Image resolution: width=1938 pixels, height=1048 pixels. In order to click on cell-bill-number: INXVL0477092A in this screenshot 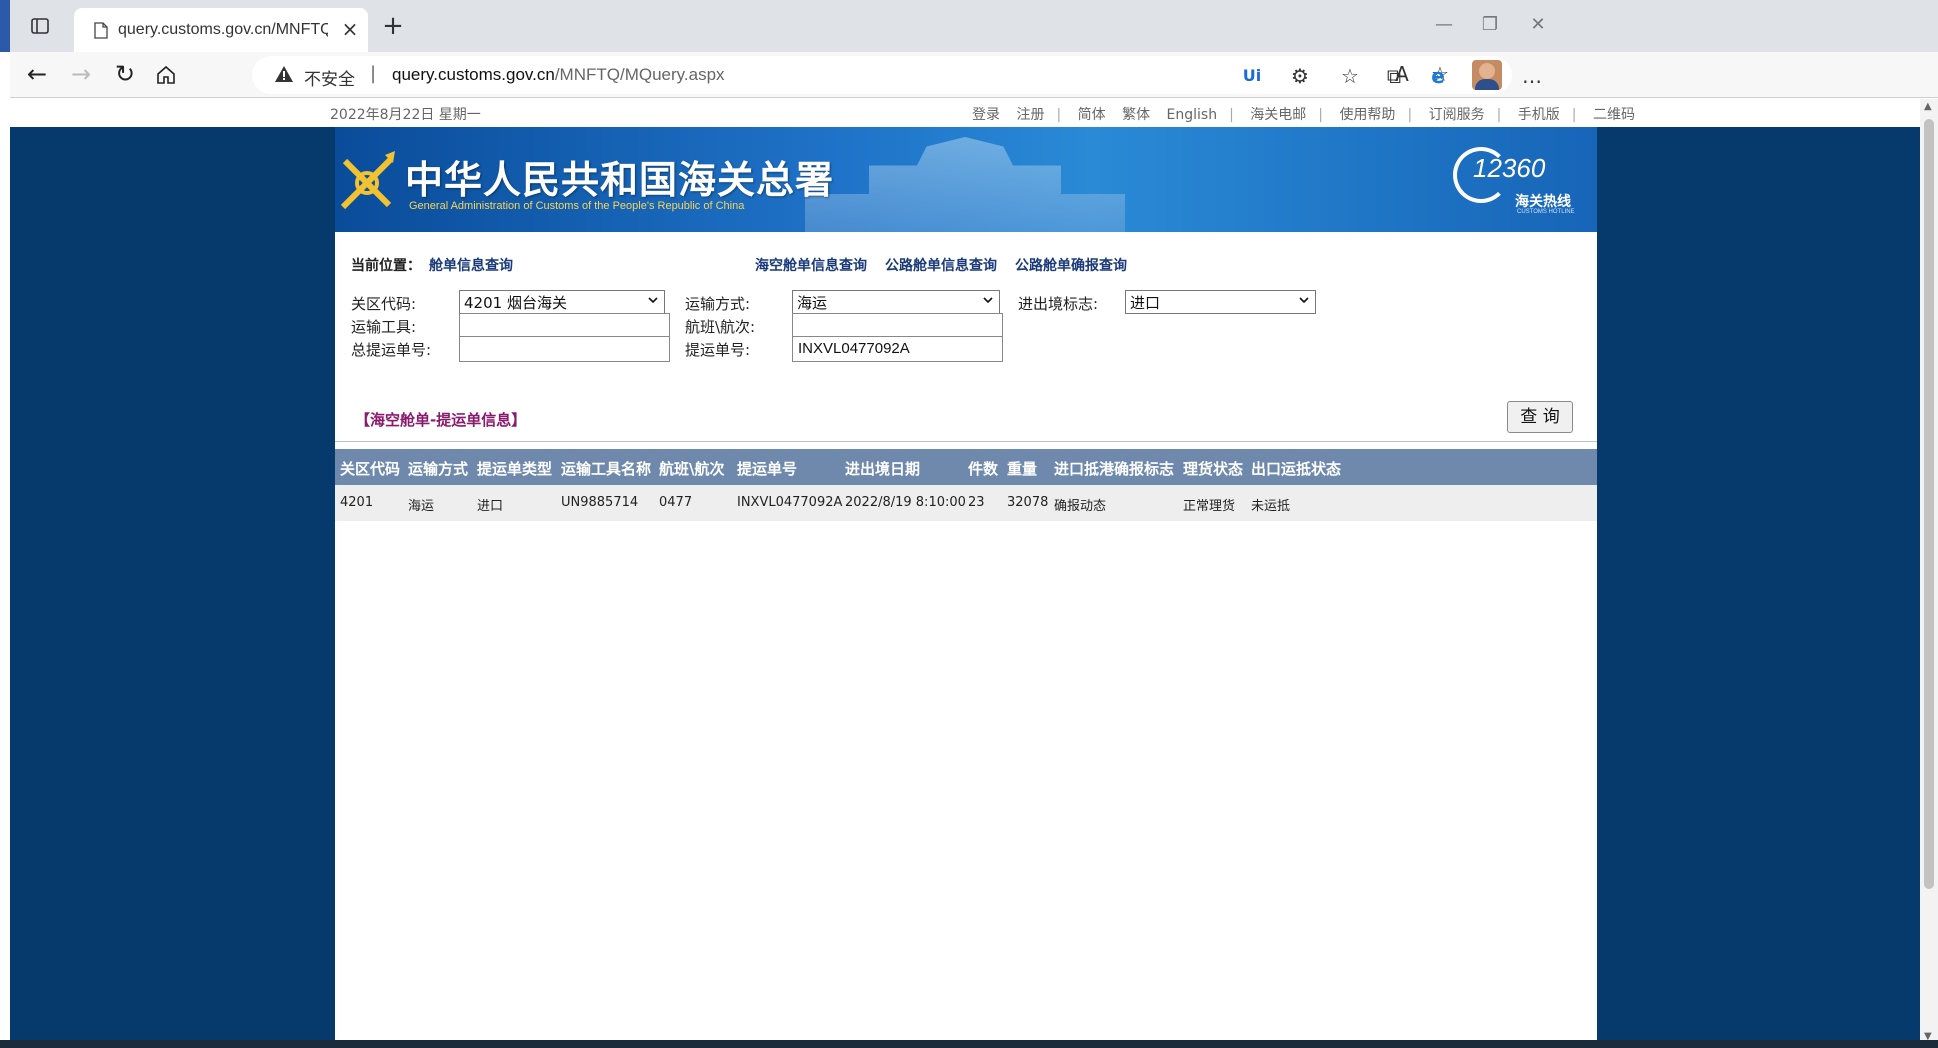, I will do `click(790, 502)`.